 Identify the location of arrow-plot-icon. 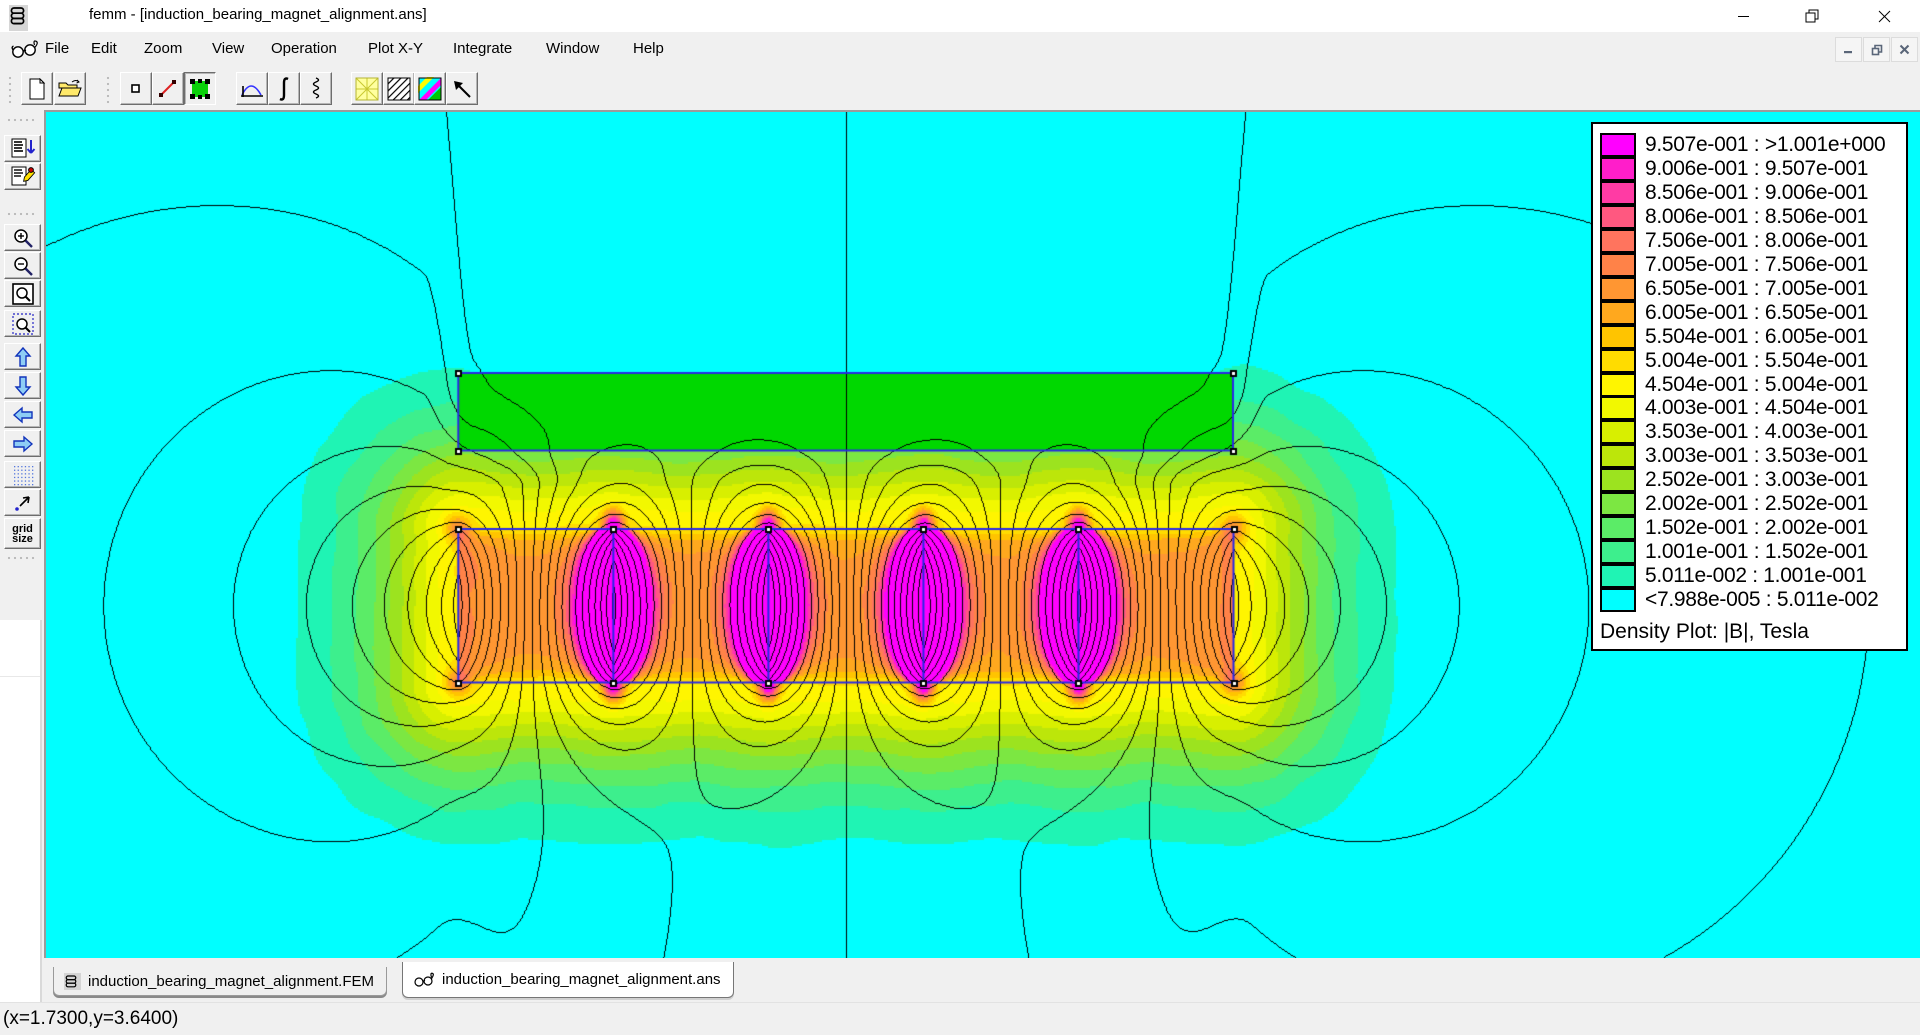
(462, 89).